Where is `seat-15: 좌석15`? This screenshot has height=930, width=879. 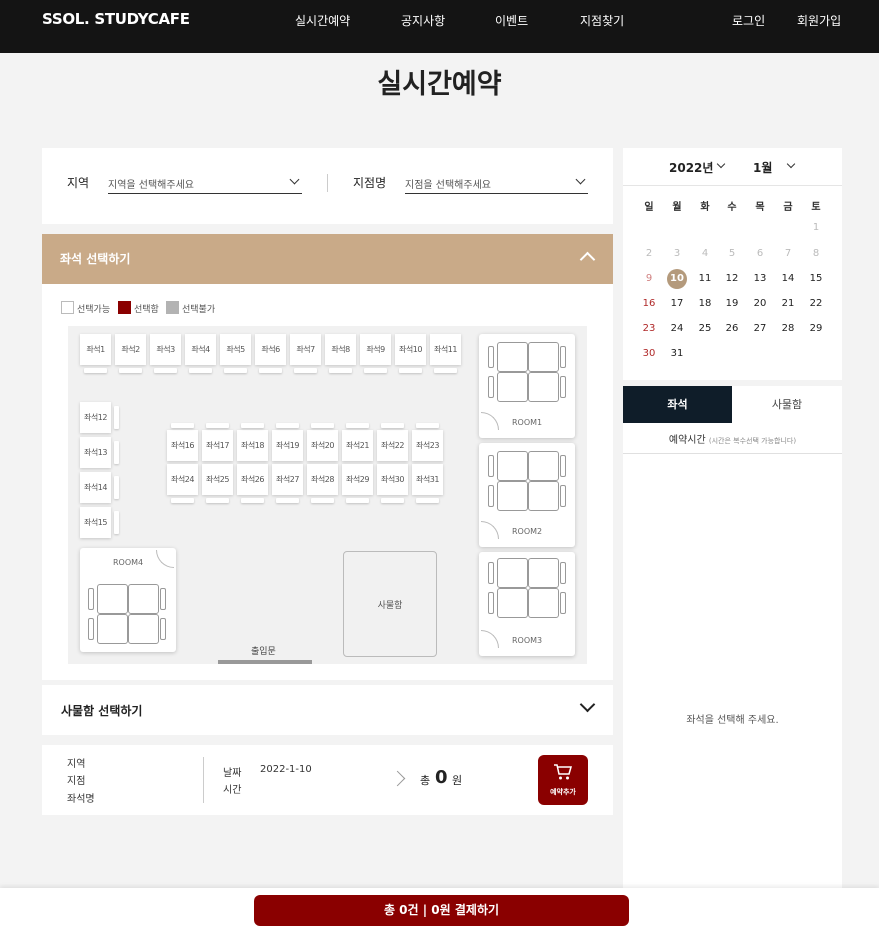
seat-15: 좌석15 is located at coordinates (95, 522).